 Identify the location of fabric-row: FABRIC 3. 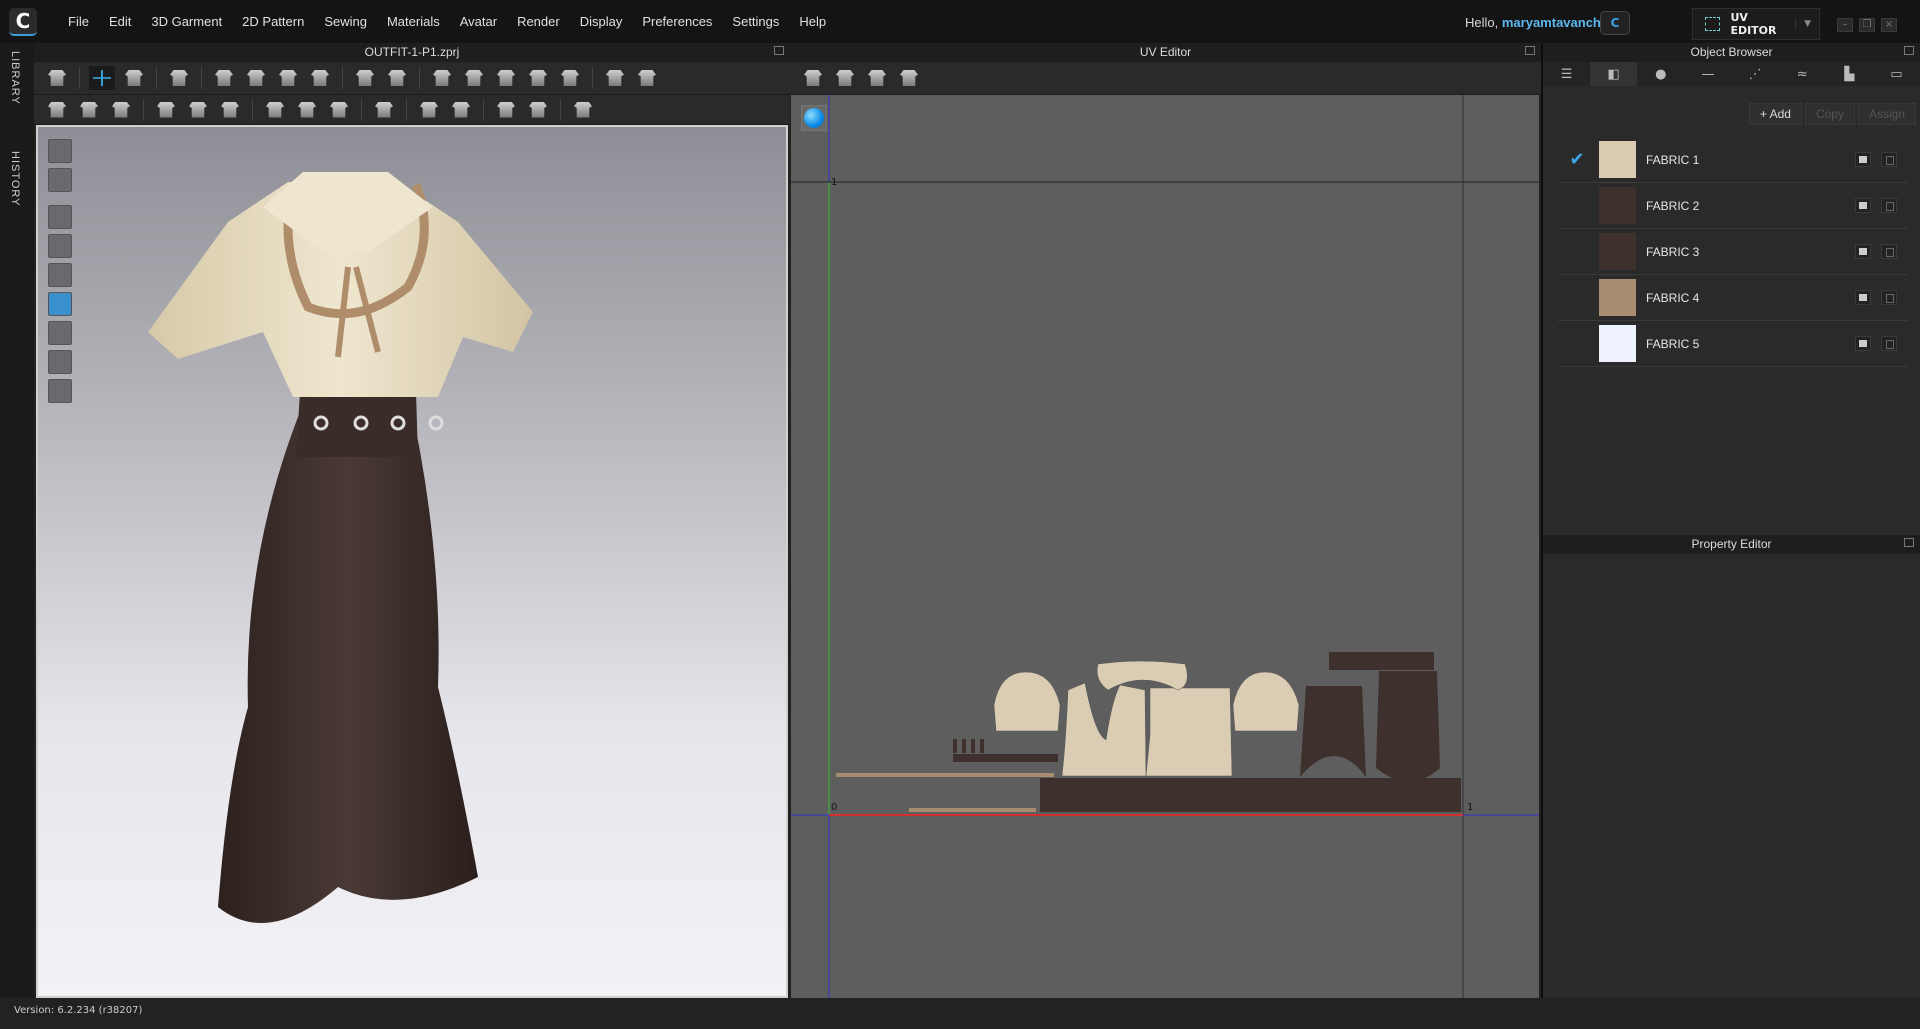
(1733, 252).